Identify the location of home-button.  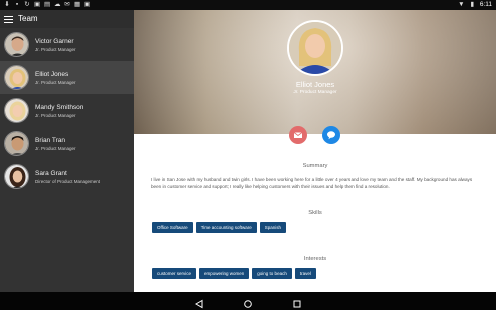
(248, 302).